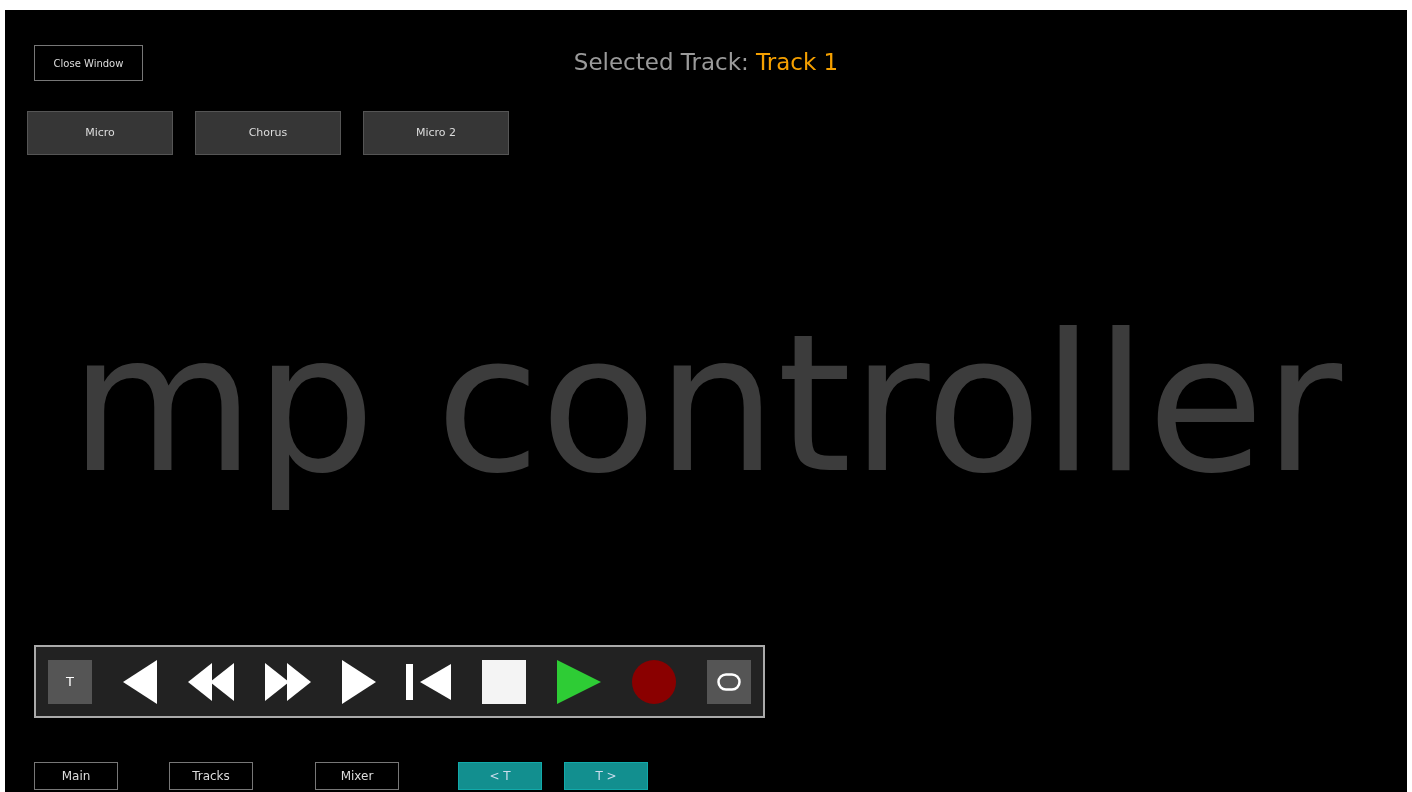 This screenshot has width=1412, height=792. What do you see at coordinates (88, 63) in the screenshot?
I see `close-window-button: Close Window` at bounding box center [88, 63].